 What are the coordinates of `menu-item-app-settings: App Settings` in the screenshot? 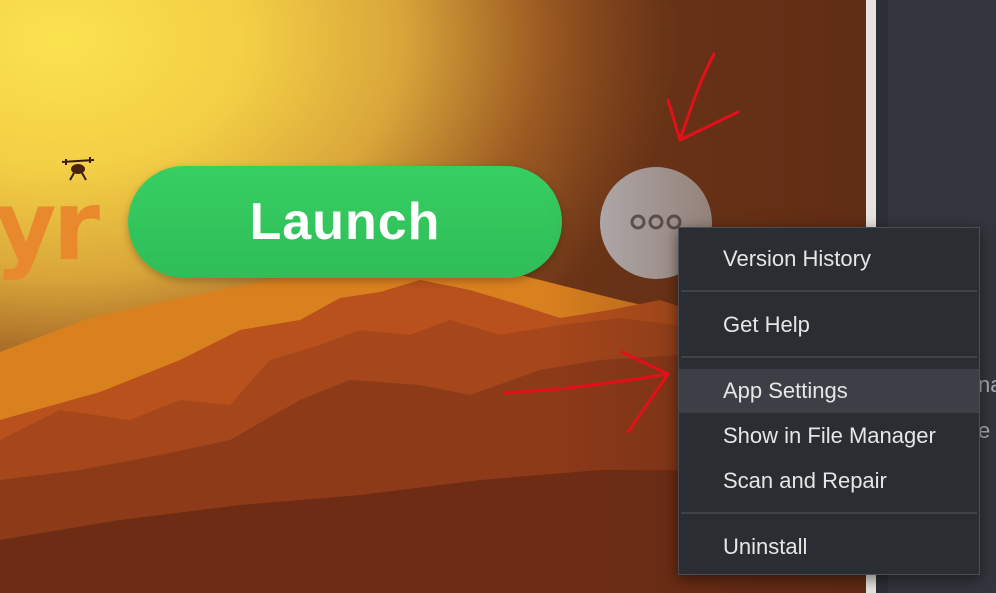 It's located at (829, 391).